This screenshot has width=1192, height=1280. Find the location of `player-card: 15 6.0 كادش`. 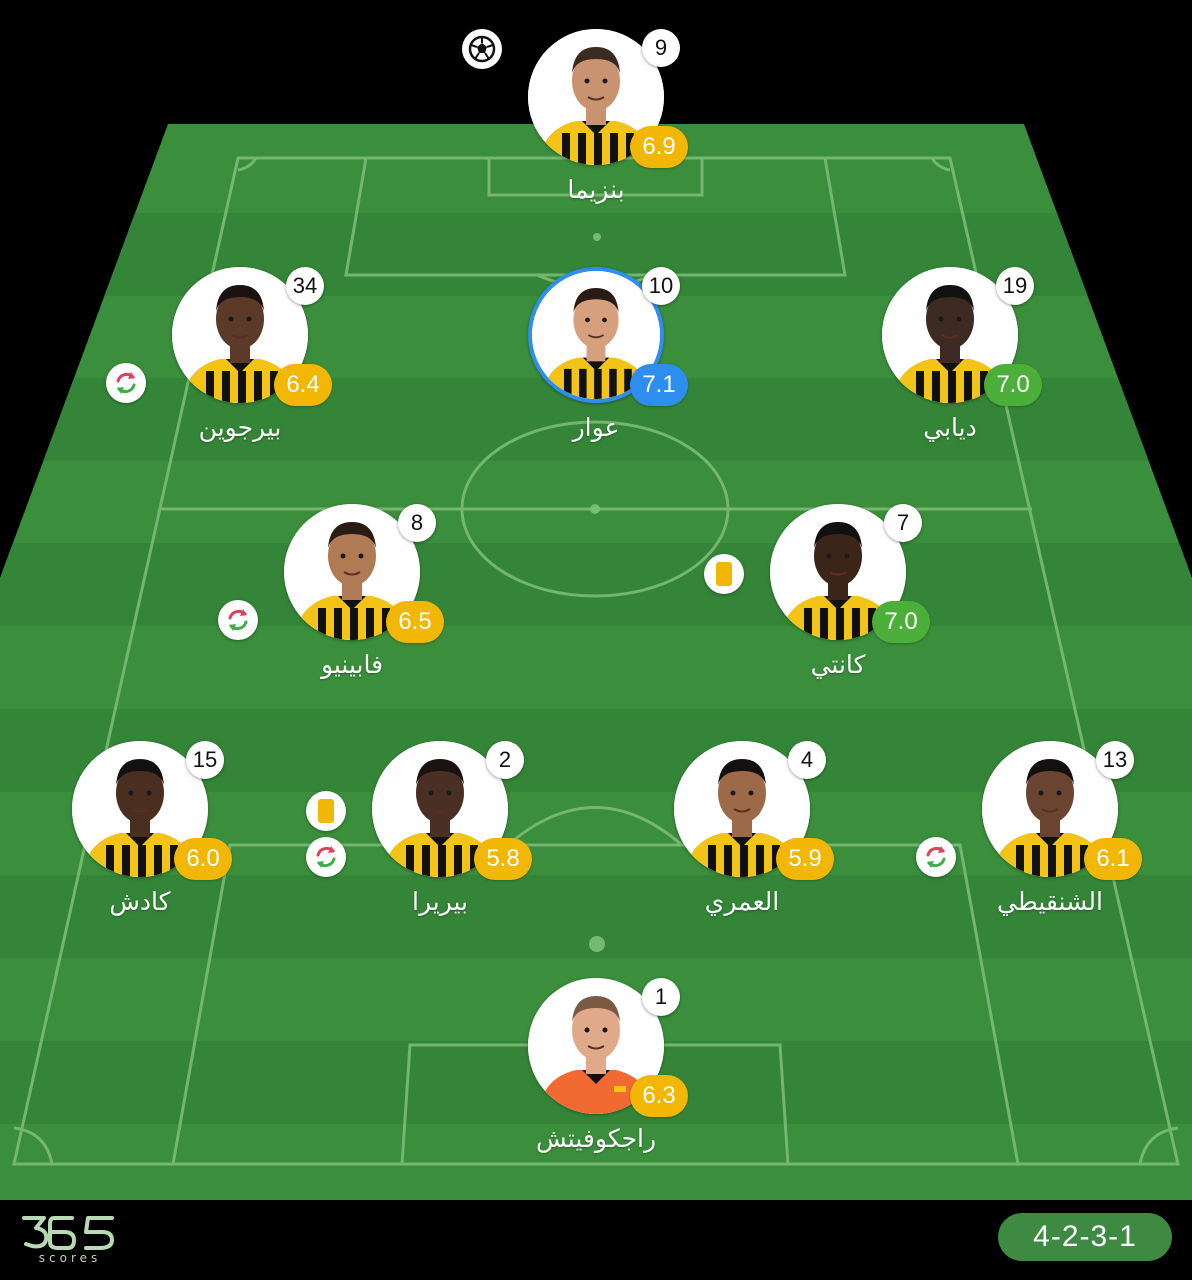

player-card: 15 6.0 كادش is located at coordinates (140, 828).